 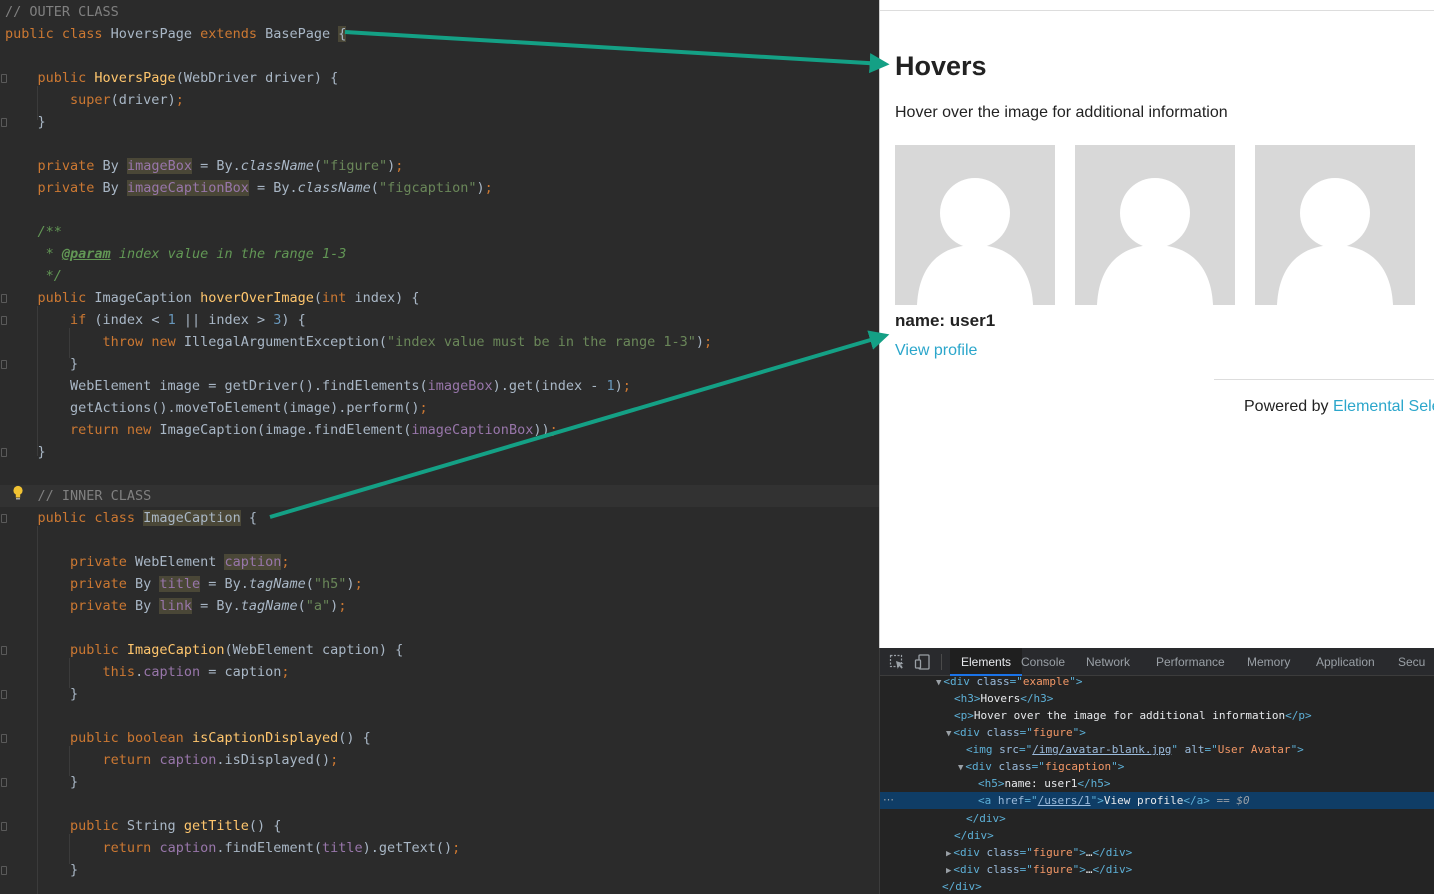 What do you see at coordinates (1190, 662) in the screenshot?
I see `tab-performance: Performance` at bounding box center [1190, 662].